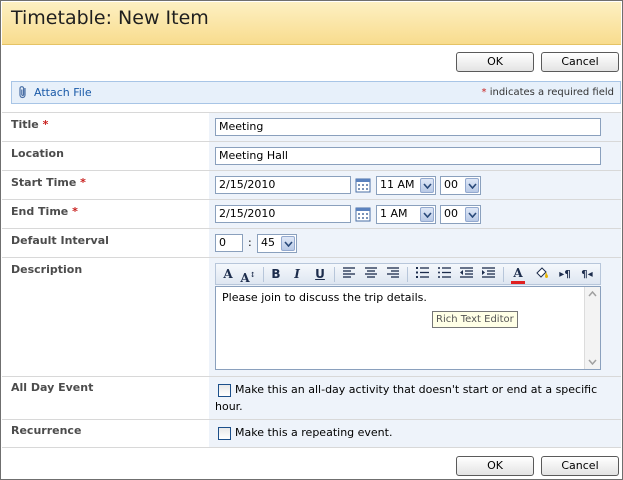 The width and height of the screenshot is (623, 480). What do you see at coordinates (406, 214) in the screenshot?
I see `end-hour-select: 1 AM` at bounding box center [406, 214].